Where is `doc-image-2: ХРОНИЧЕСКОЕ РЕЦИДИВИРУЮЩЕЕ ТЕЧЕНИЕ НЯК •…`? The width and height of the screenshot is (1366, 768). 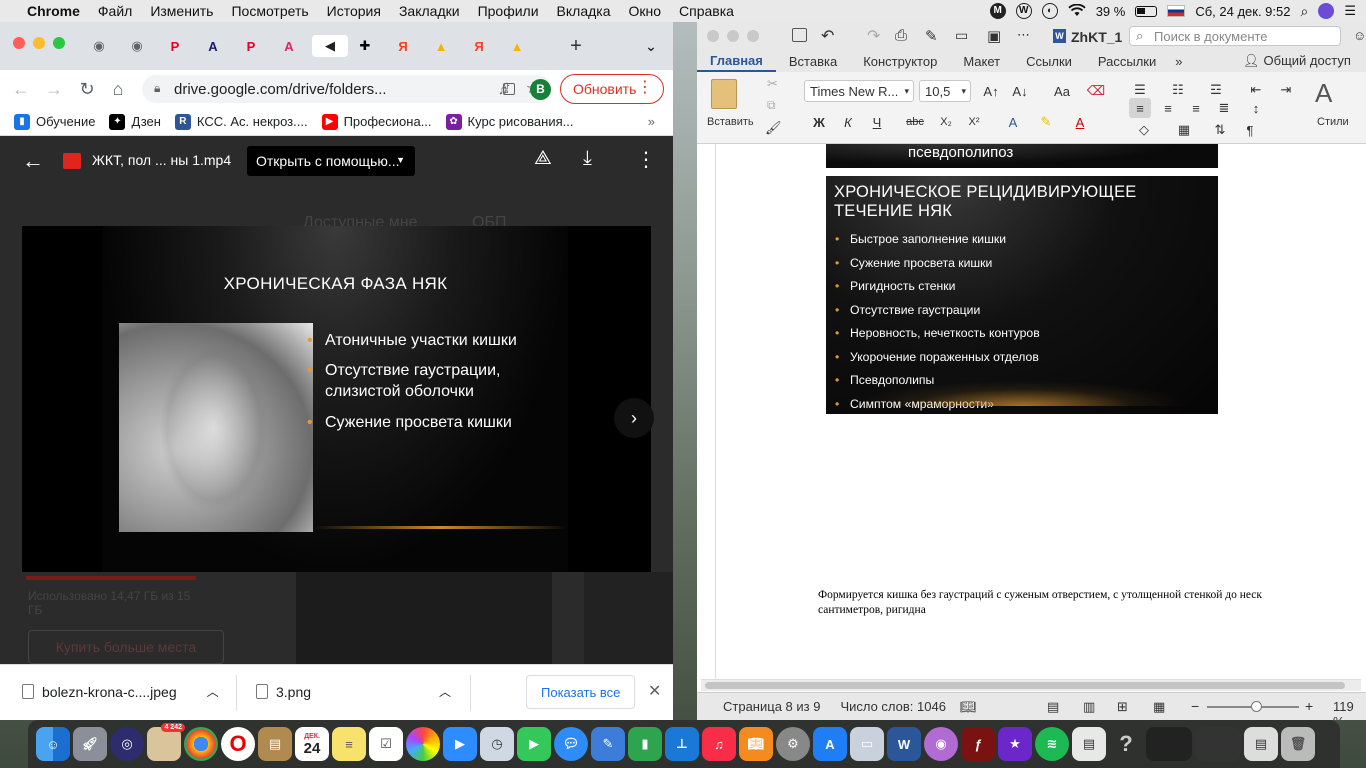
doc-image-2: ХРОНИЧЕСКОЕ РЕЦИДИВИРУЮЩЕЕ ТЕЧЕНИЕ НЯК •… is located at coordinates (1022, 295).